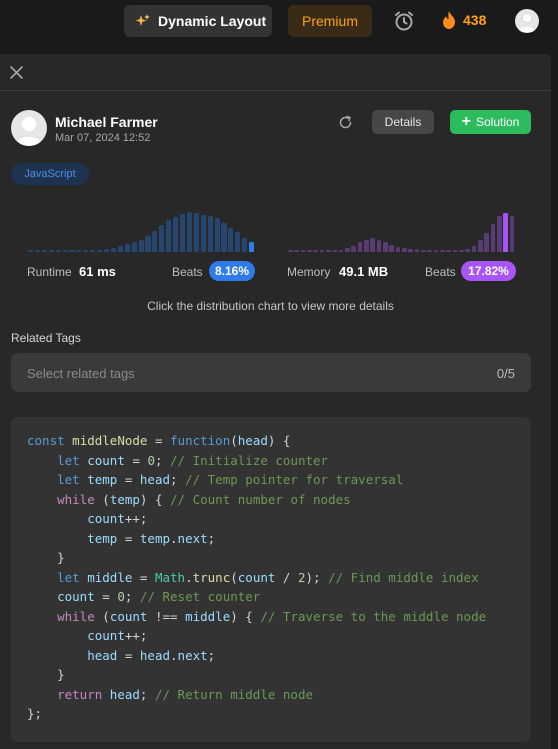 This screenshot has height=749, width=558. I want to click on memory-beats-badge: 17.82%, so click(488, 271).